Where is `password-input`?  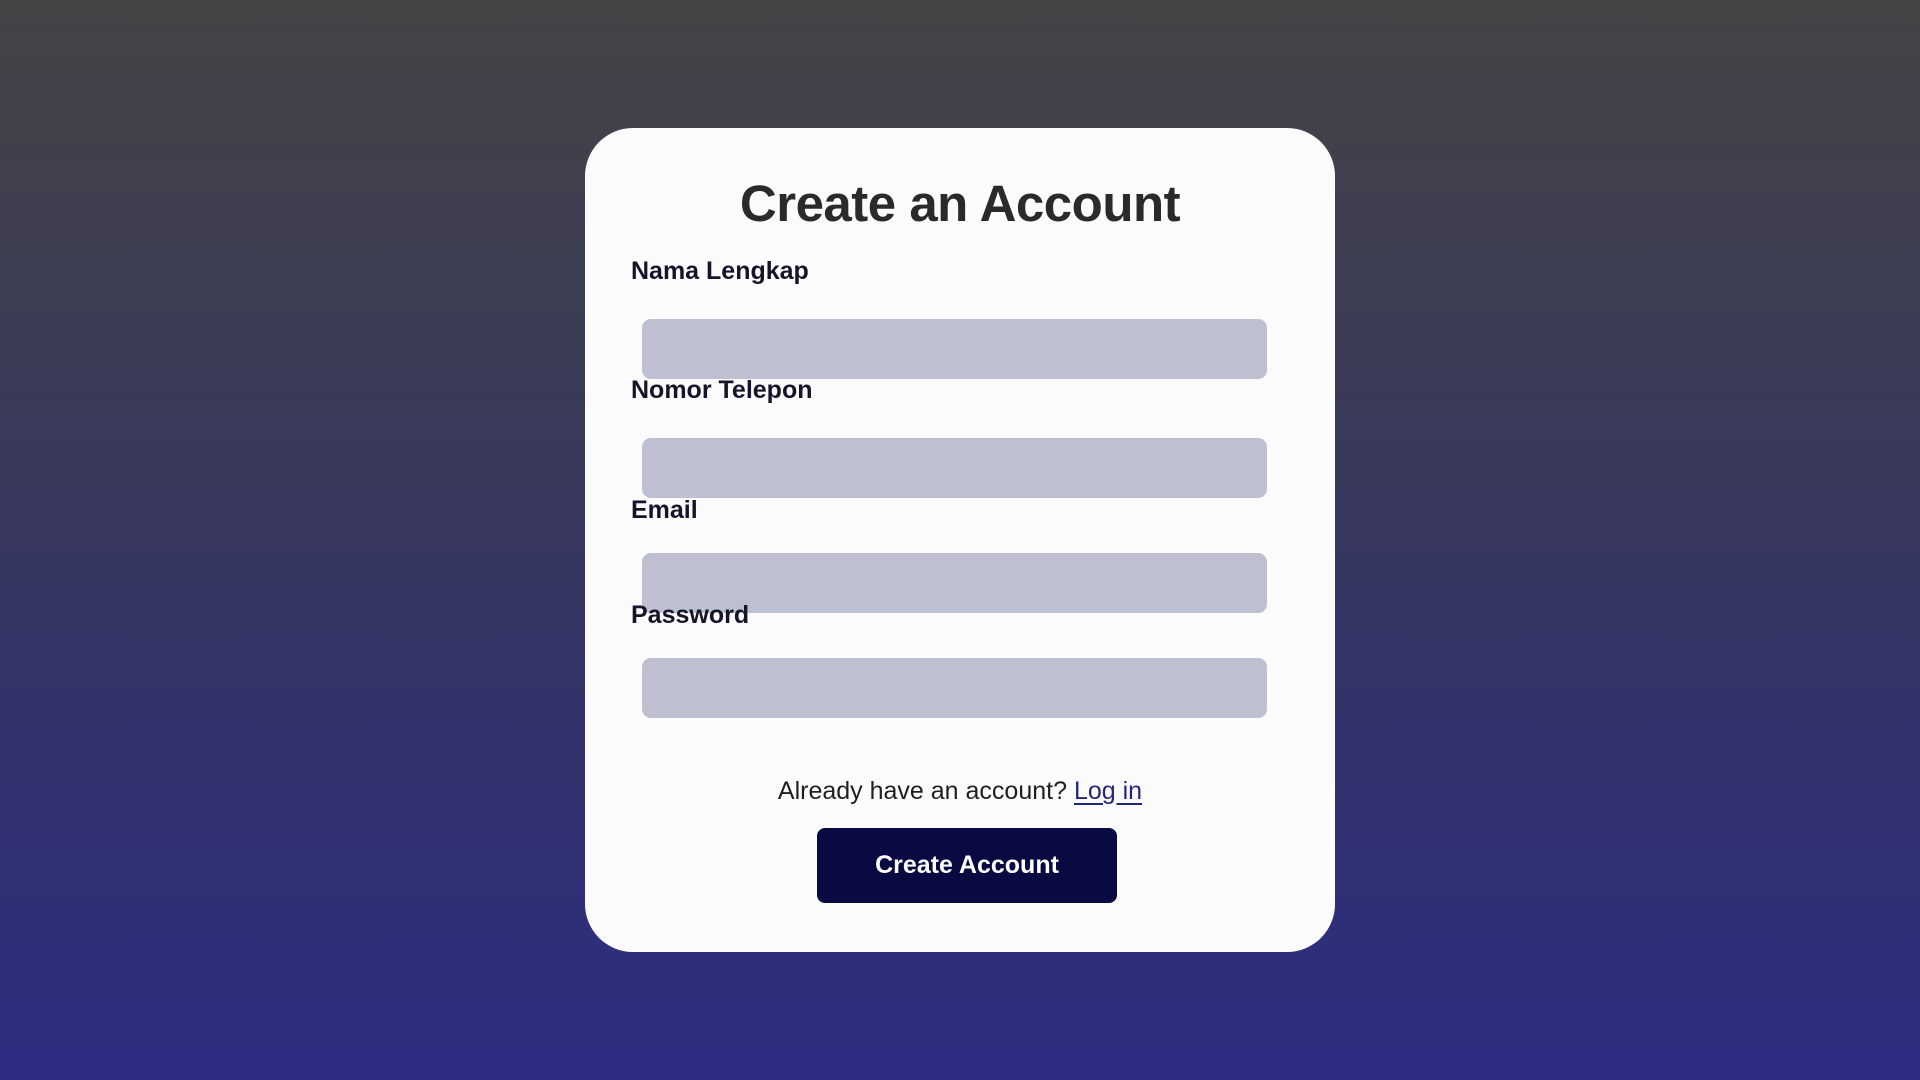
password-input is located at coordinates (954, 688).